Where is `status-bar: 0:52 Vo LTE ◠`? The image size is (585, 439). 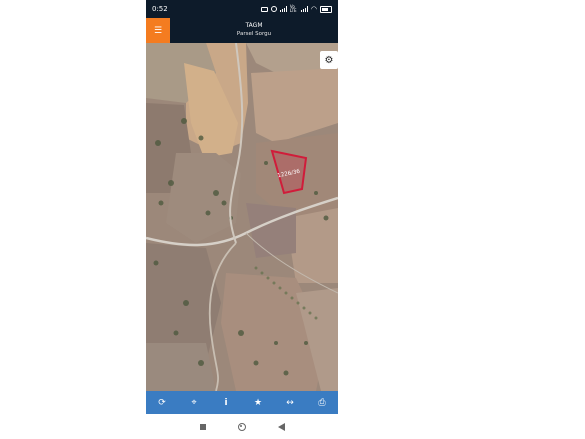 status-bar: 0:52 Vo LTE ◠ is located at coordinates (242, 9).